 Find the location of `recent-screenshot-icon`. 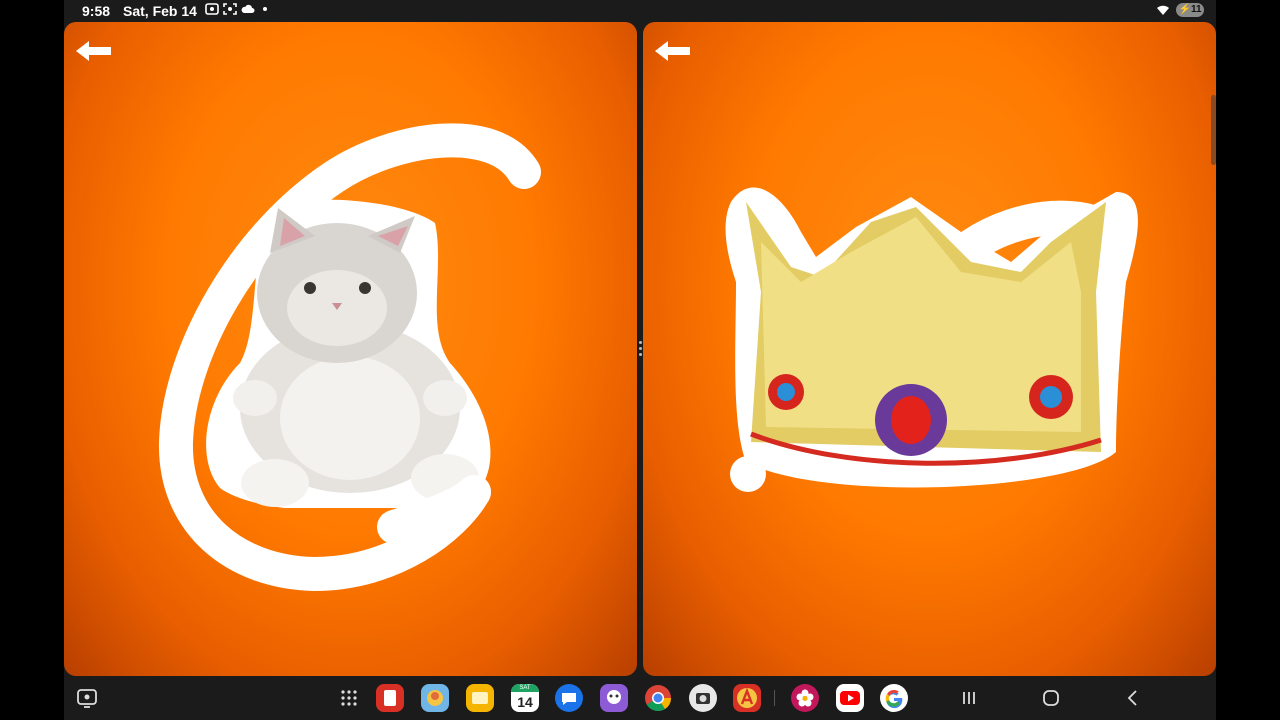

recent-screenshot-icon is located at coordinates (87, 698).